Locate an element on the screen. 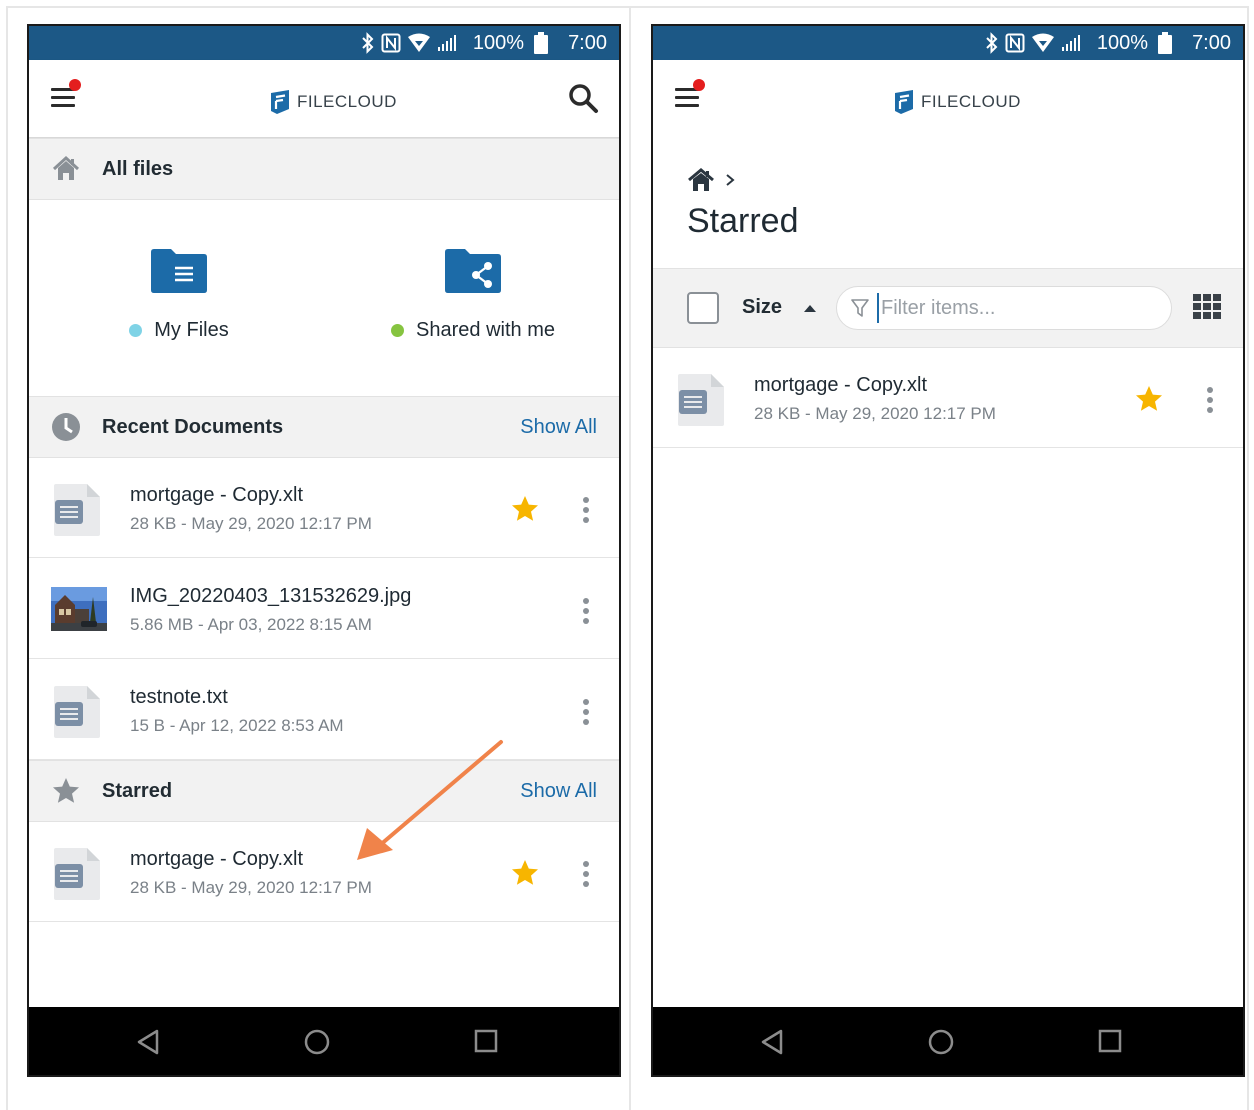  wifi-icon is located at coordinates (418, 42).